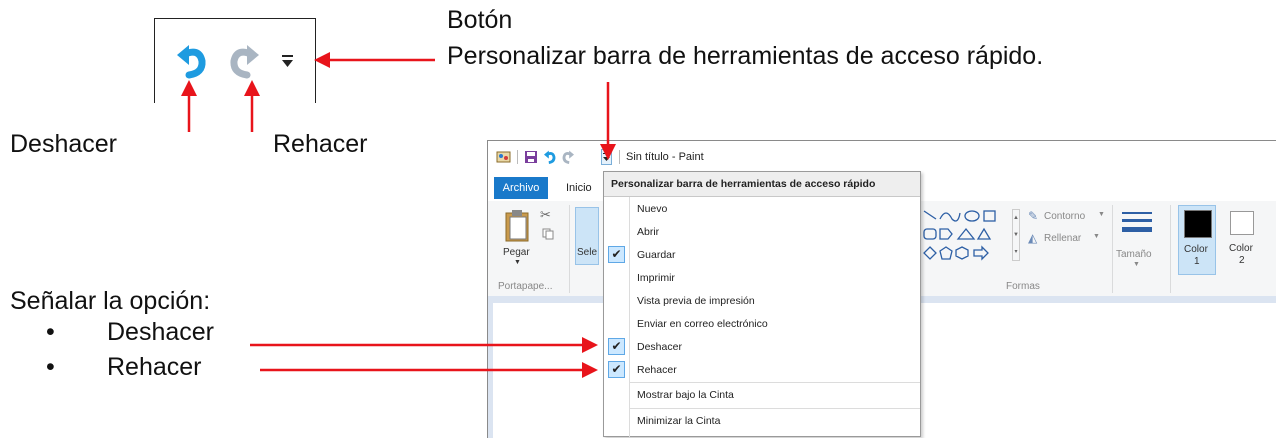 The image size is (1276, 438). What do you see at coordinates (1023, 286) in the screenshot?
I see `formas-group-label: Formas` at bounding box center [1023, 286].